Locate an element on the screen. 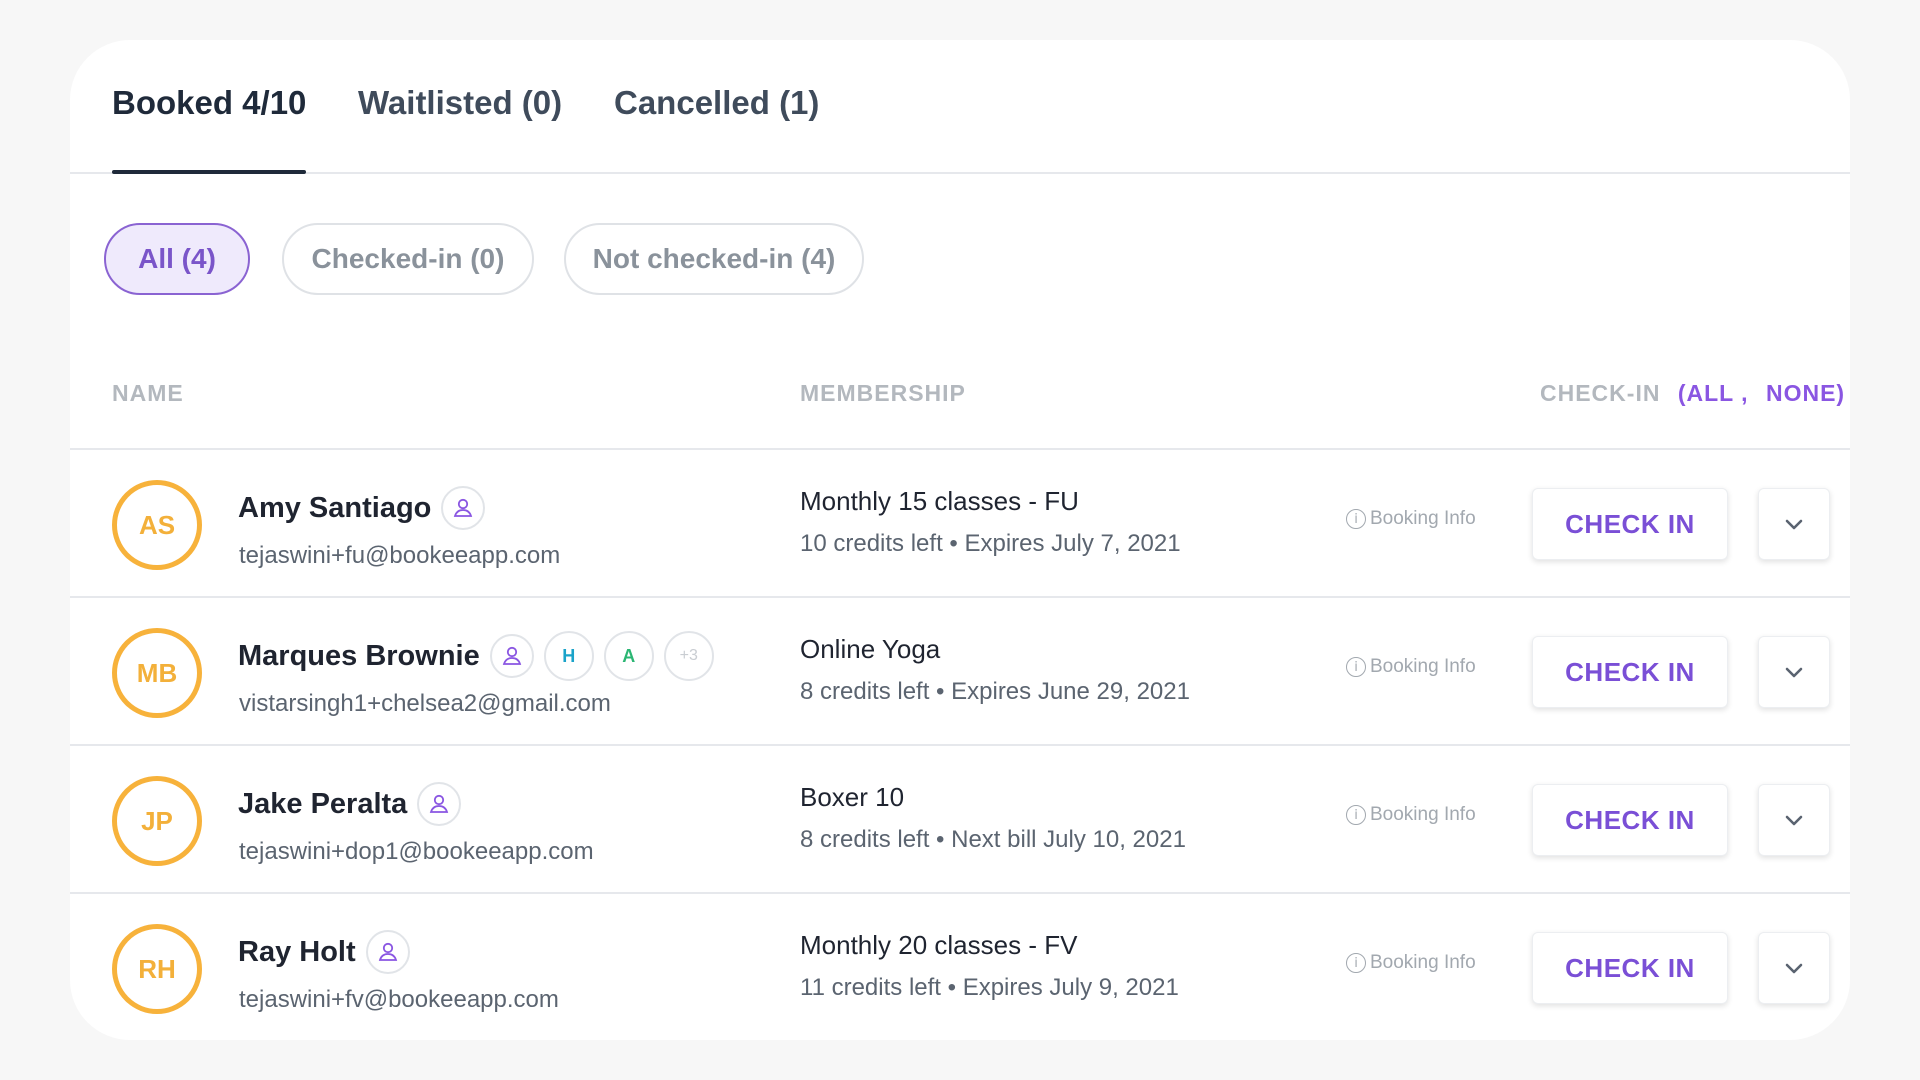 The image size is (1920, 1080). name-line: Ray Holt is located at coordinates (324, 952).